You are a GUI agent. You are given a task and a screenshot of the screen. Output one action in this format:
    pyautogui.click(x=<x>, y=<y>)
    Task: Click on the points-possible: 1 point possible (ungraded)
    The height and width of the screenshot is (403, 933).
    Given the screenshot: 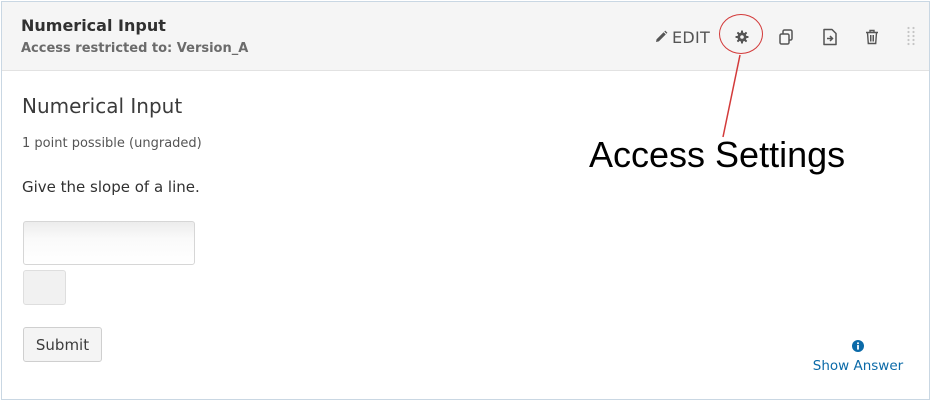 What is the action you would take?
    pyautogui.click(x=112, y=143)
    